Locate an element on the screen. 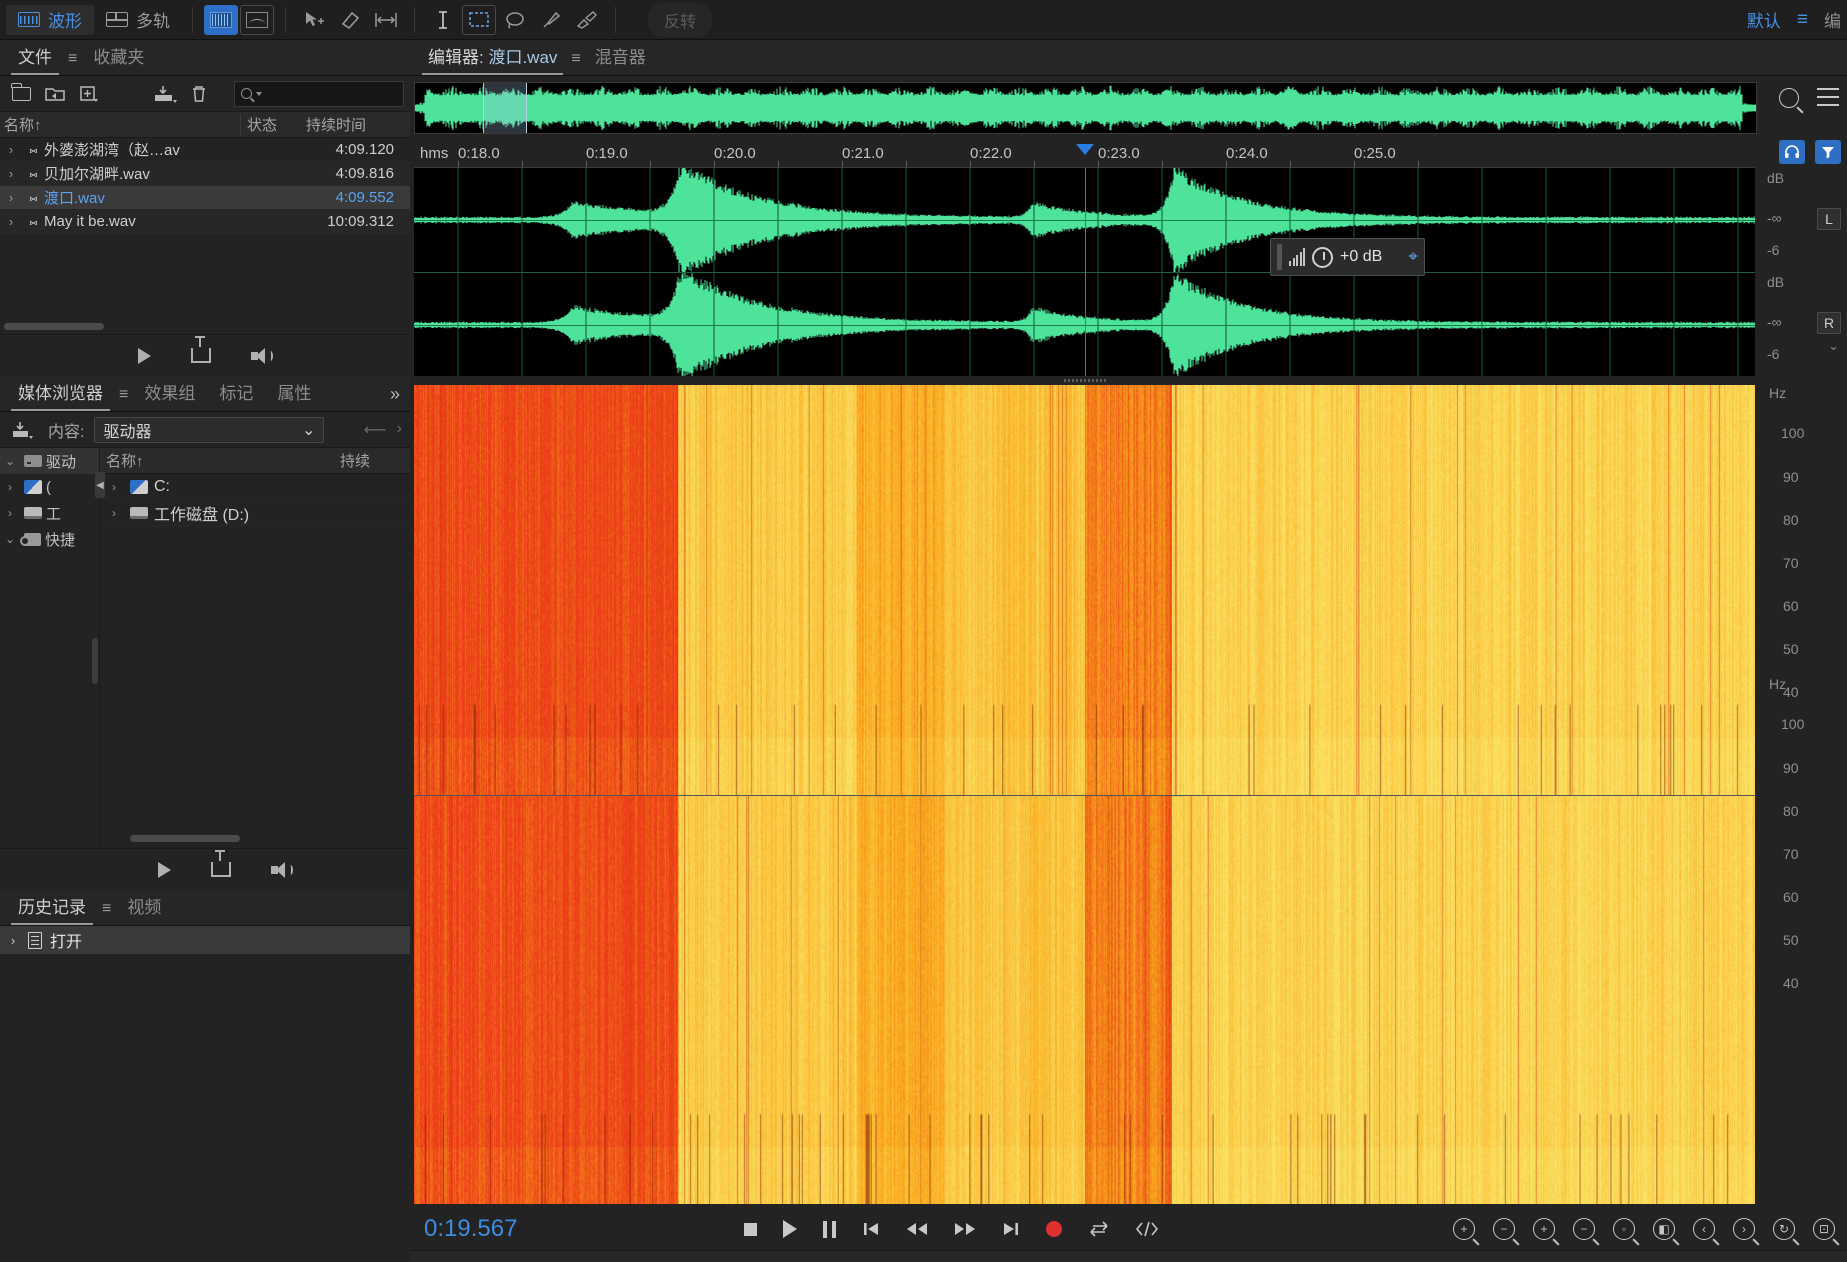  tab-favorites: 收藏夹 is located at coordinates (118, 56).